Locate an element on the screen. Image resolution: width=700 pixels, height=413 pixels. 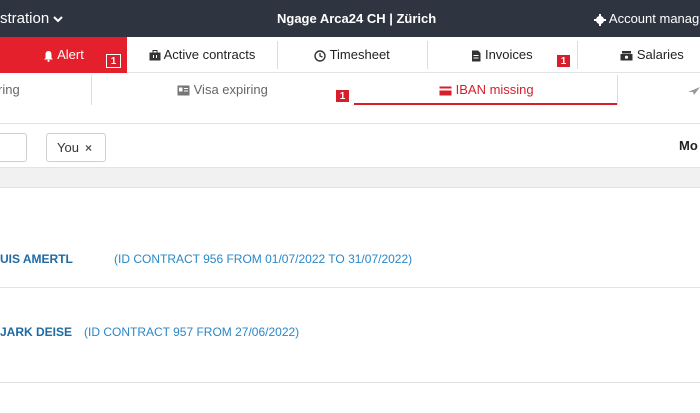
active-subtab-underline is located at coordinates (485, 104).